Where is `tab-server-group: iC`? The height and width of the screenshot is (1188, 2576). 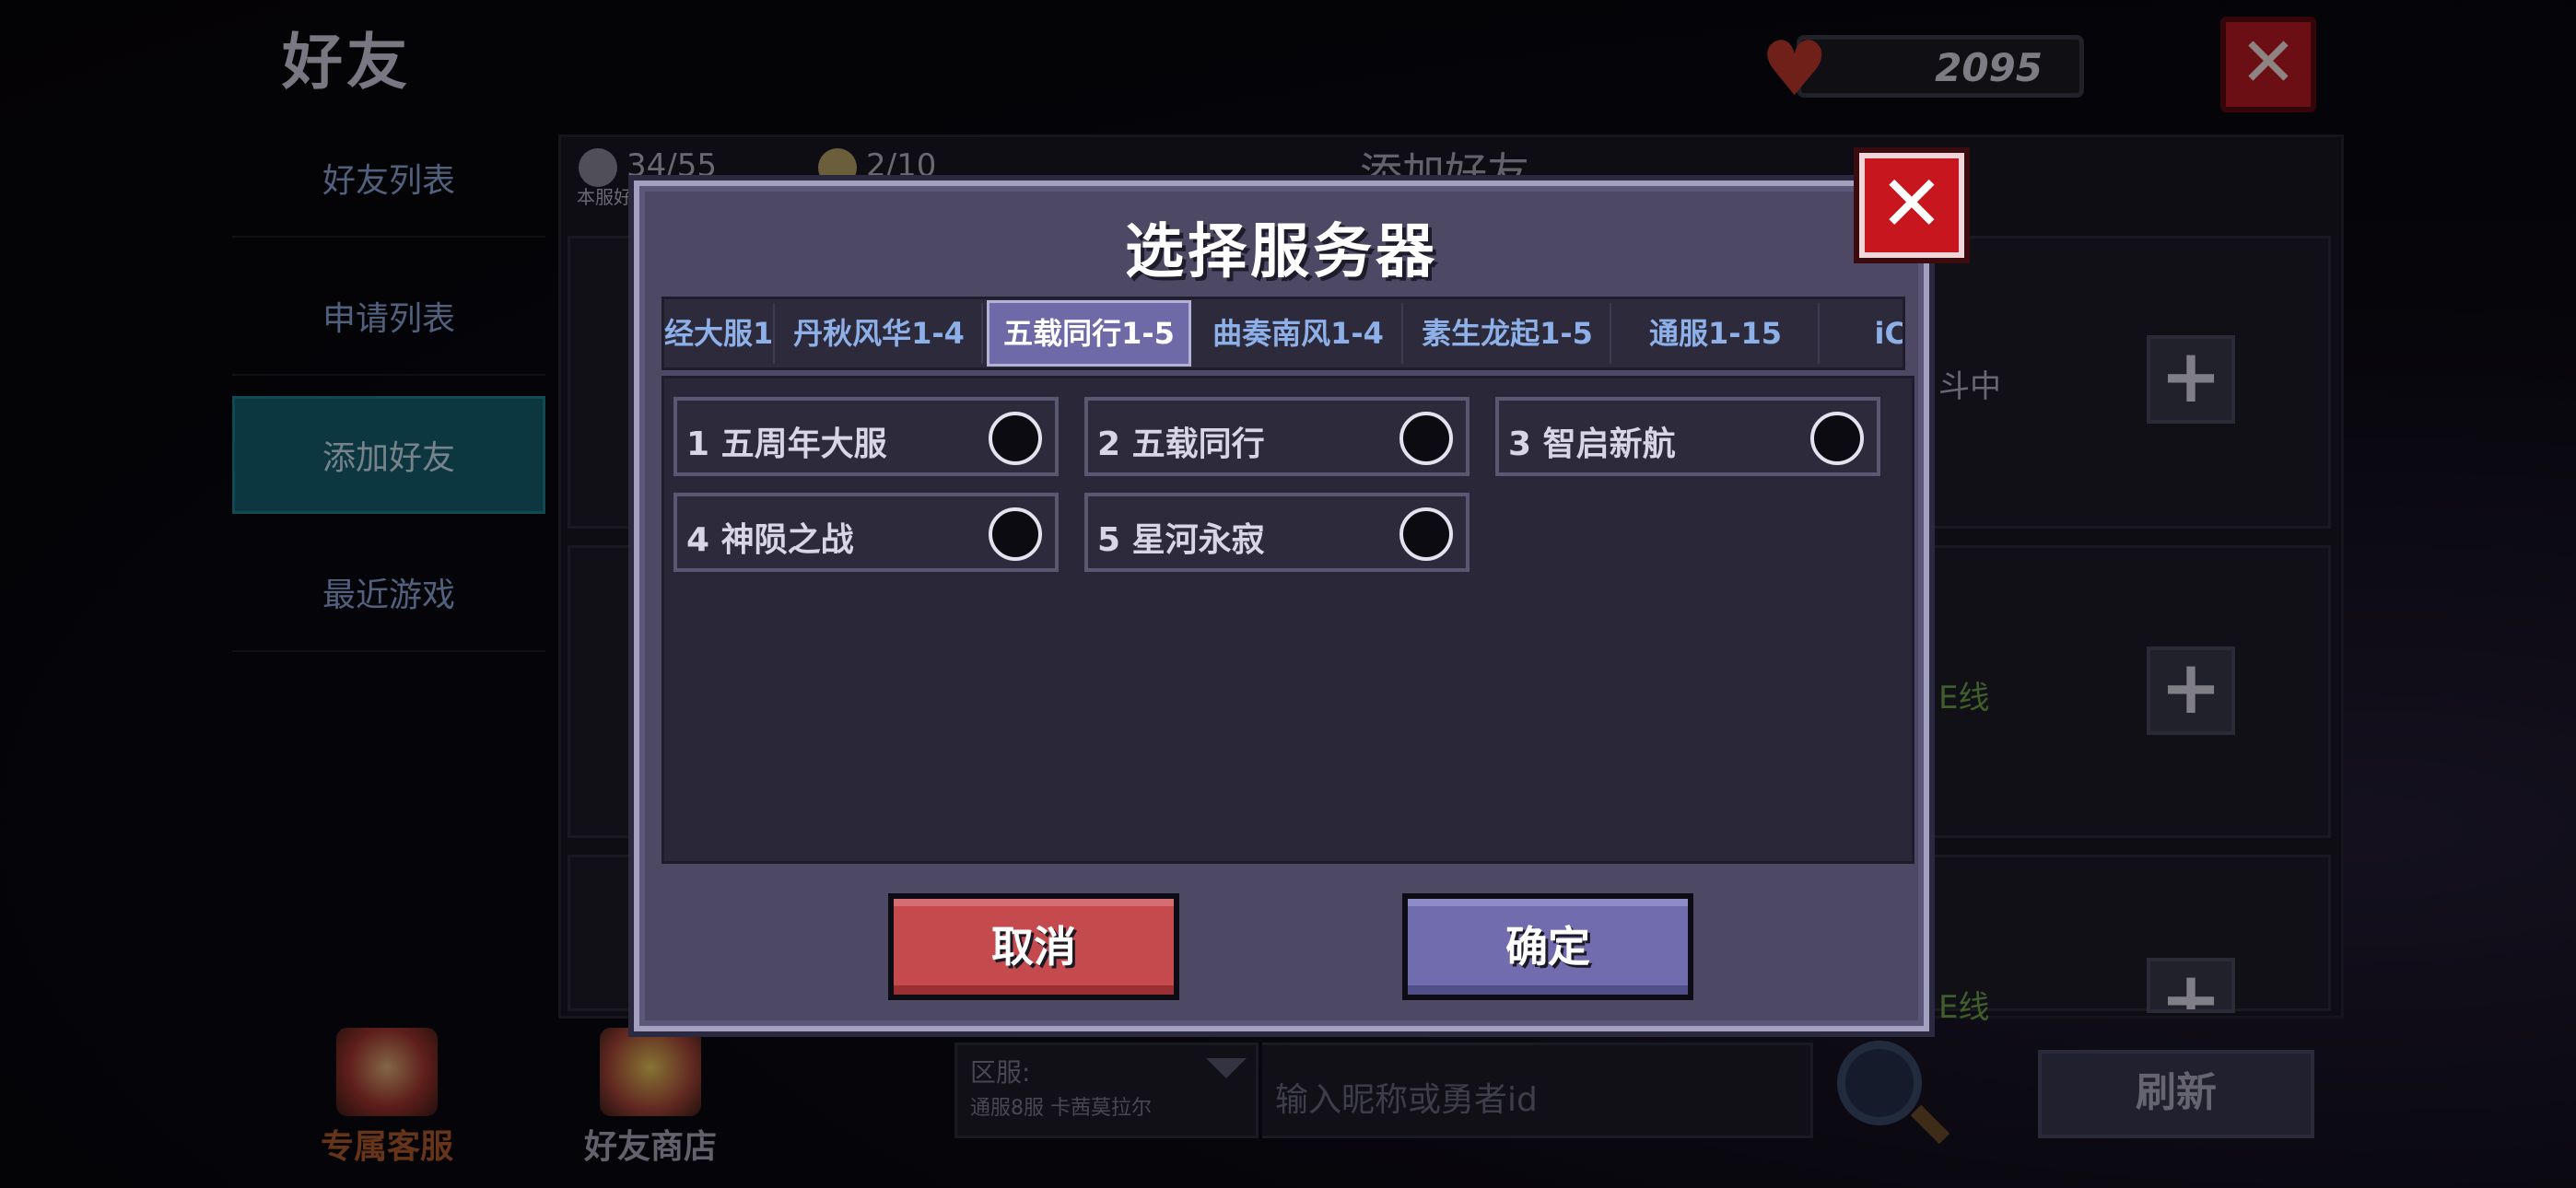 tab-server-group: iC is located at coordinates (1862, 333).